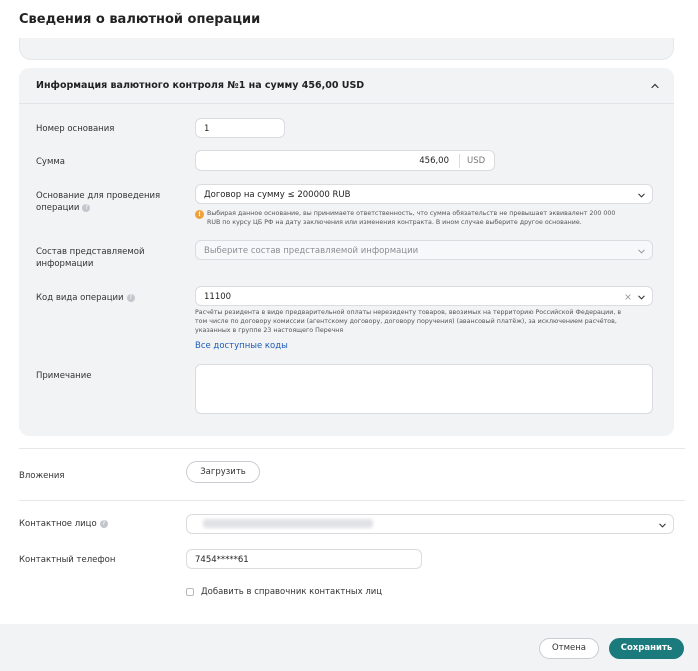 This screenshot has height=671, width=698. I want to click on contact-phone-input: 7454*****61, so click(304, 559).